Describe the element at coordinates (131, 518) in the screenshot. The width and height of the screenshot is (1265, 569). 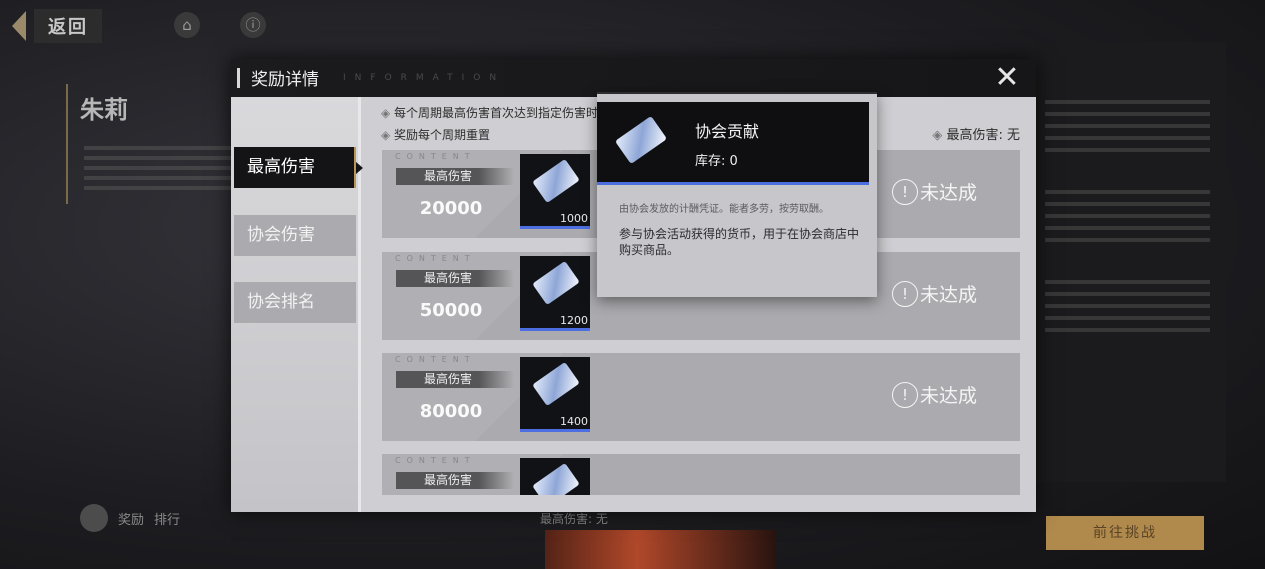
I see `reward-menu-label: 奖励` at that location.